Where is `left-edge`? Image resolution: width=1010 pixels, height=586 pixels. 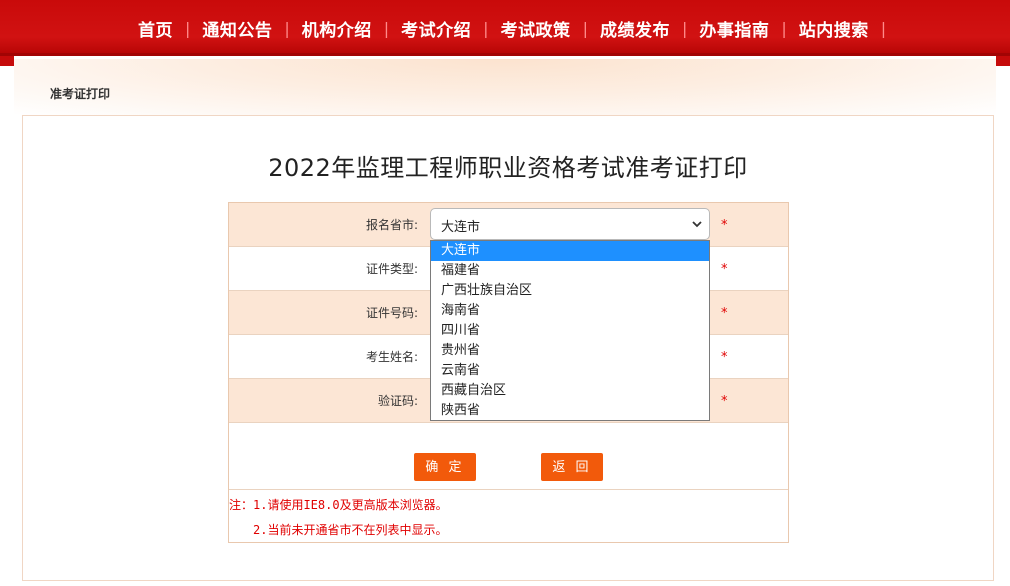
left-edge is located at coordinates (7, 61).